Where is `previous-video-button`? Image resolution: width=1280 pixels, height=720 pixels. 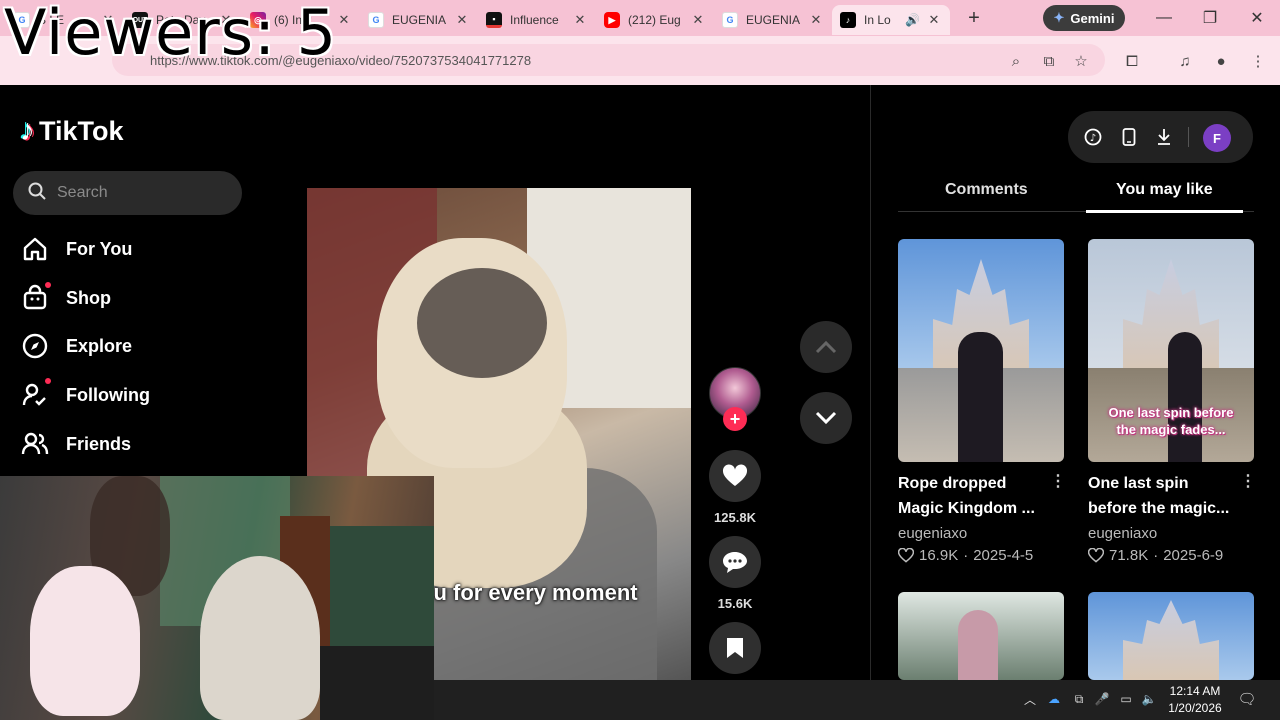 previous-video-button is located at coordinates (826, 347).